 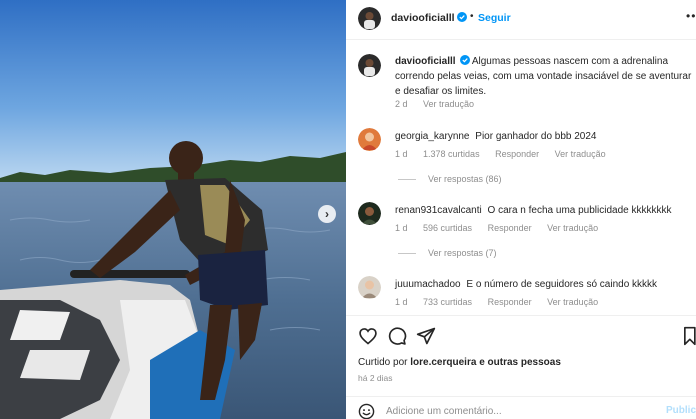 What do you see at coordinates (494, 18) in the screenshot?
I see `follow-button: Seguir` at bounding box center [494, 18].